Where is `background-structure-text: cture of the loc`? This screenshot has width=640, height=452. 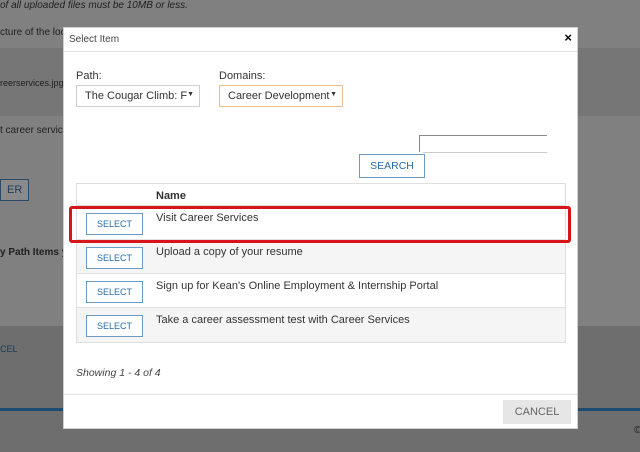
background-structure-text: cture of the loc is located at coordinates (33, 32).